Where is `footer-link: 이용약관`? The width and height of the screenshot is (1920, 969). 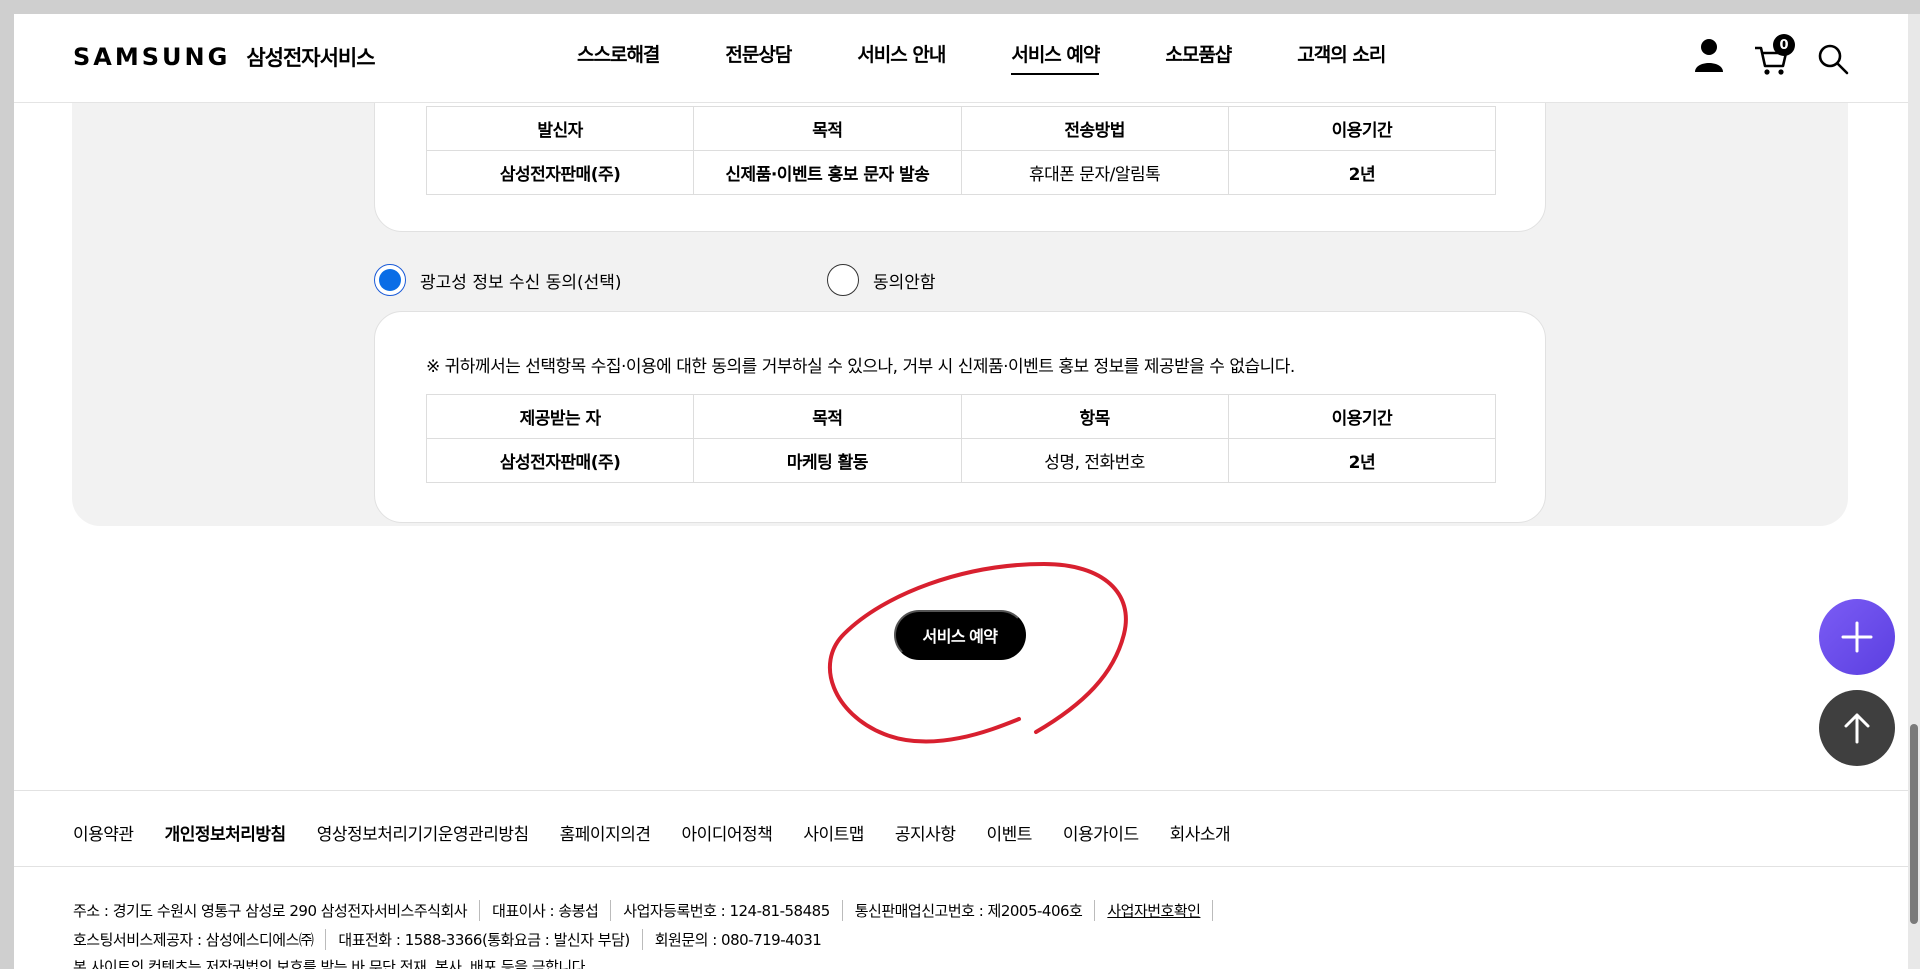 footer-link: 이용약관 is located at coordinates (103, 832).